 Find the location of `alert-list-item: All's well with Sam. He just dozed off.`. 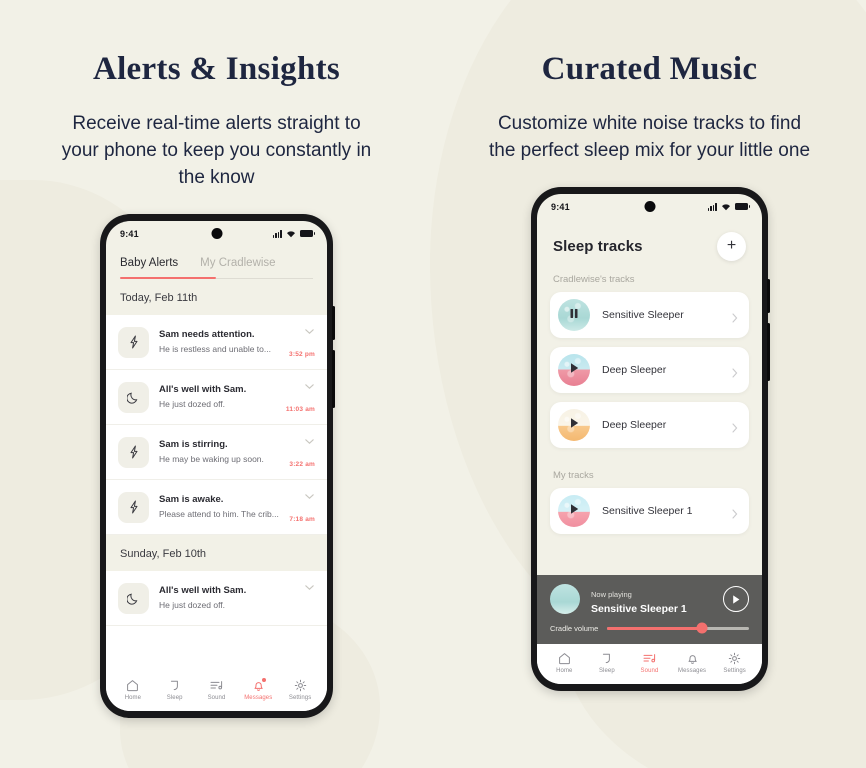

alert-list-item: All's well with Sam. He just dozed off. is located at coordinates (216, 599).